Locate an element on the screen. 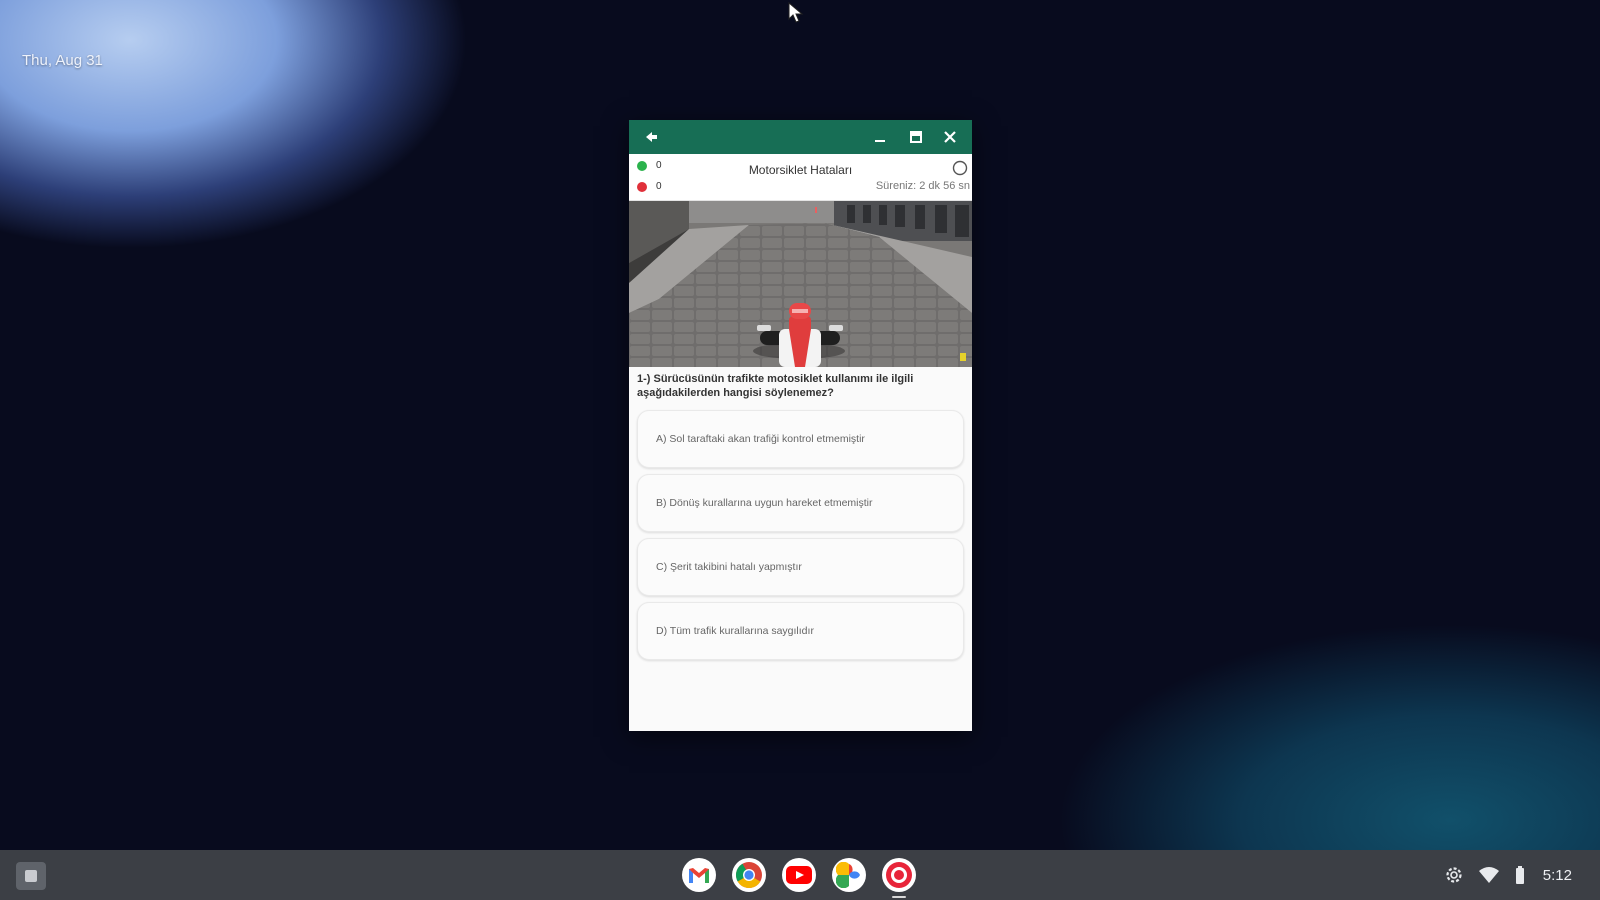  youtube-app is located at coordinates (799, 875).